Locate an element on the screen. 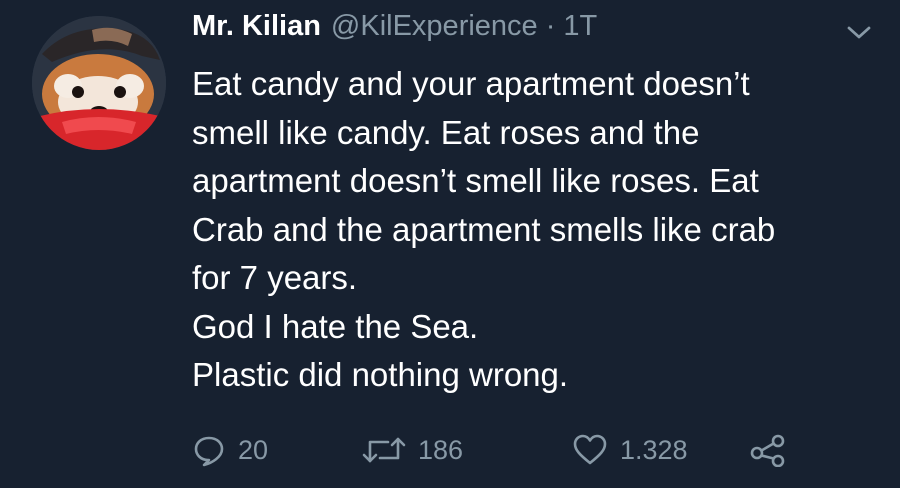 This screenshot has height=488, width=900. tweet-text-line: for 7 years. is located at coordinates (275, 277).